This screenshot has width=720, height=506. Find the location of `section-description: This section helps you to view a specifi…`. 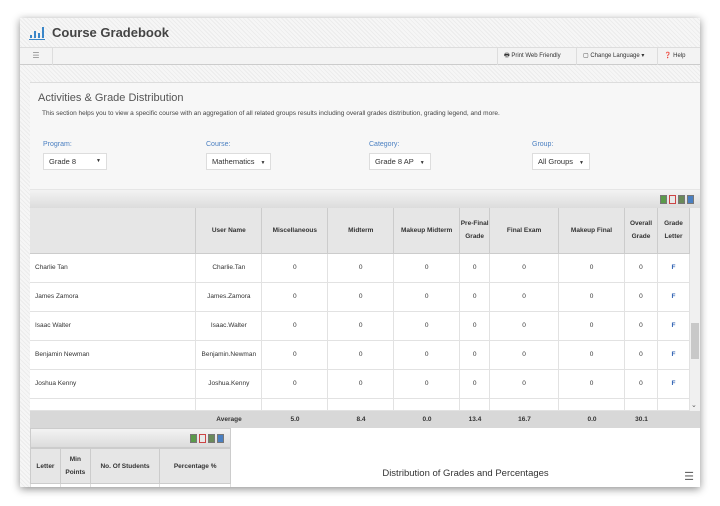

section-description: This section helps you to view a specifi… is located at coordinates (271, 113).